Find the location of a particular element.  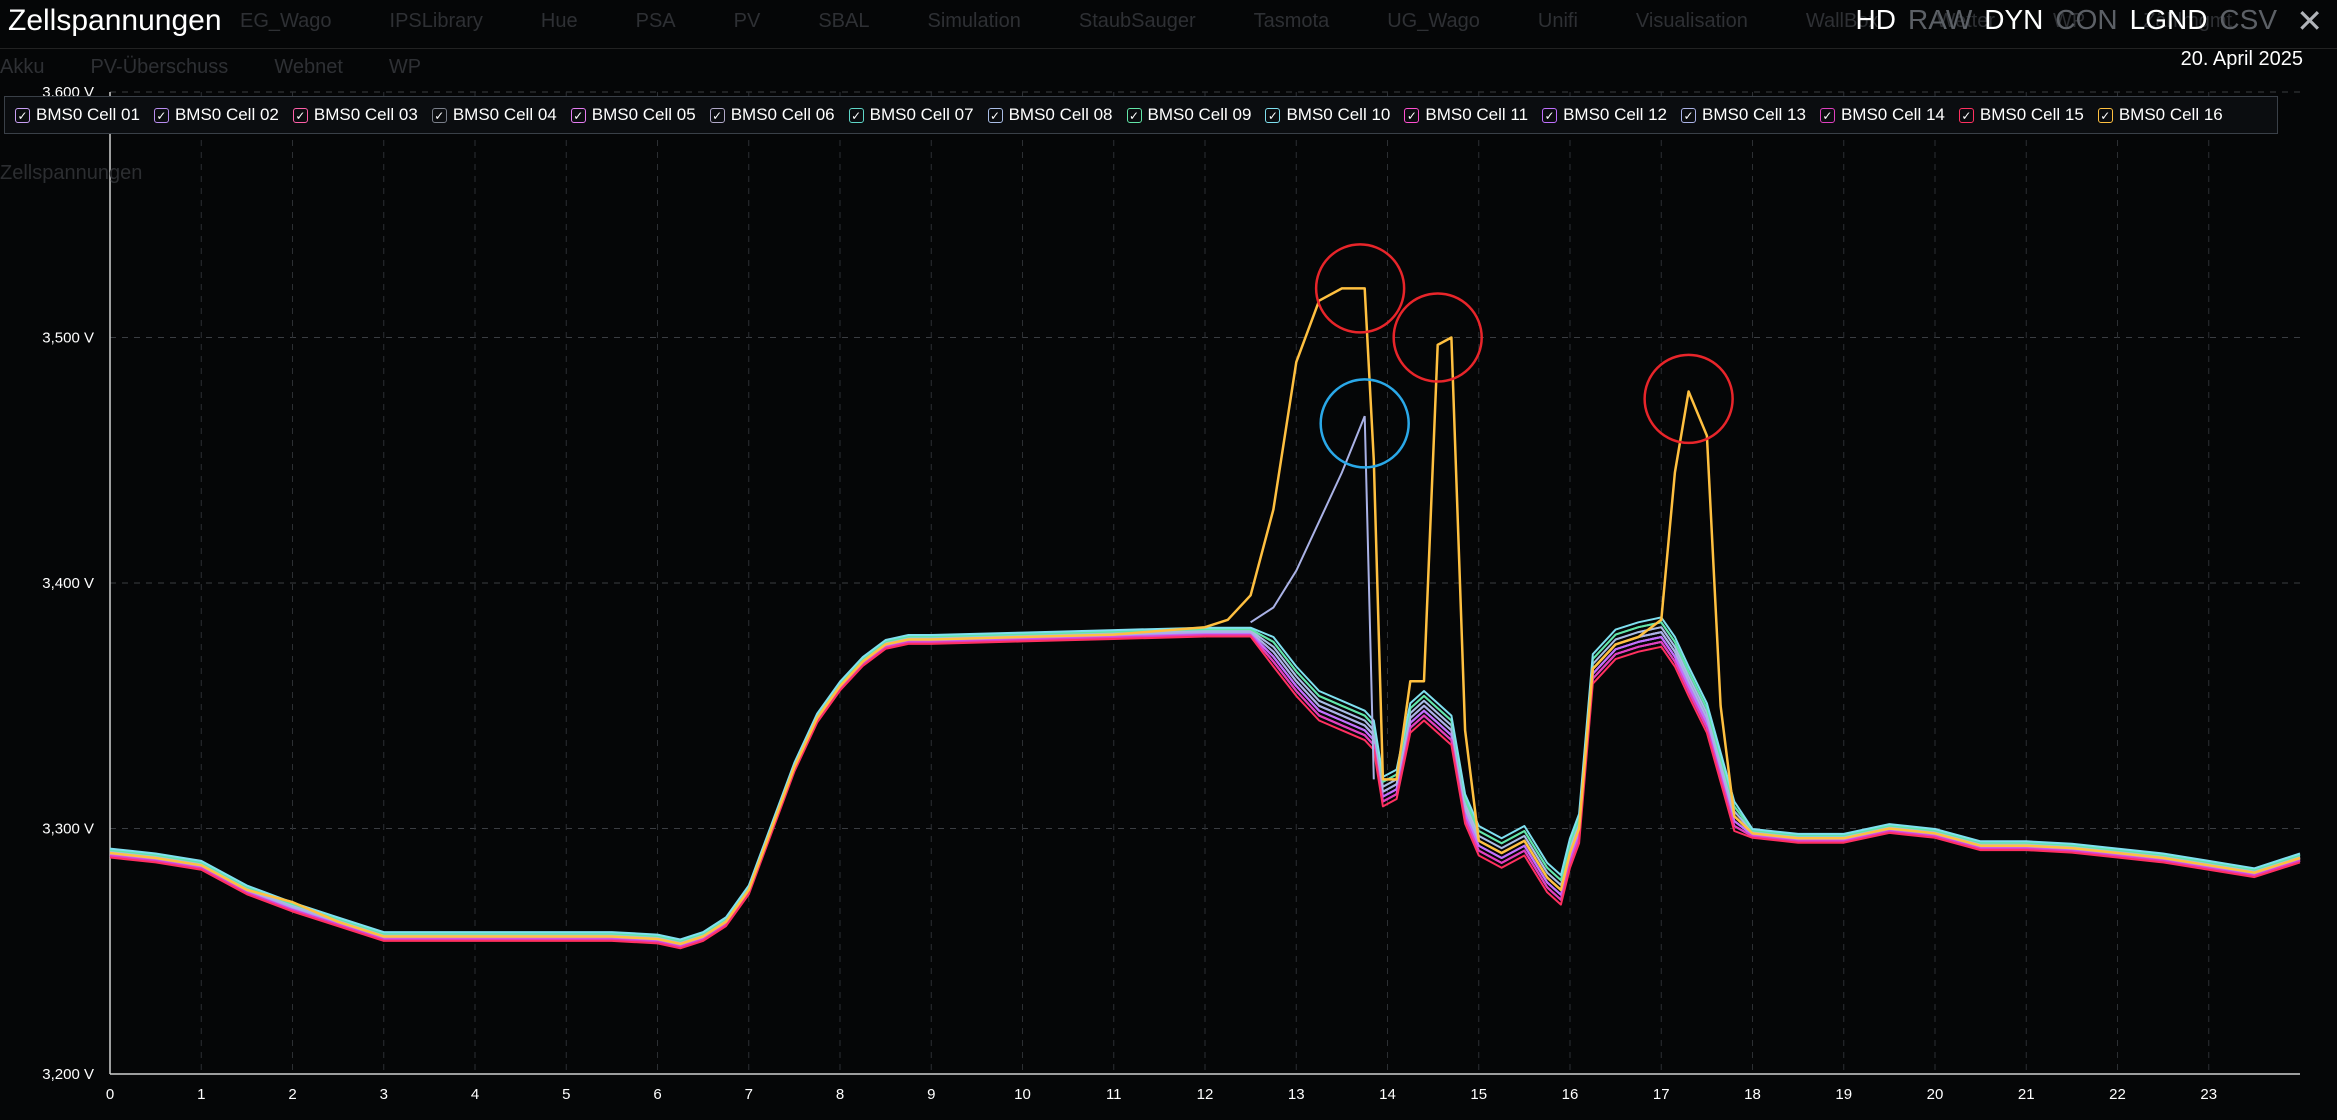

legend-item: ✓ BMS0 Cell 13 is located at coordinates (1743, 115).